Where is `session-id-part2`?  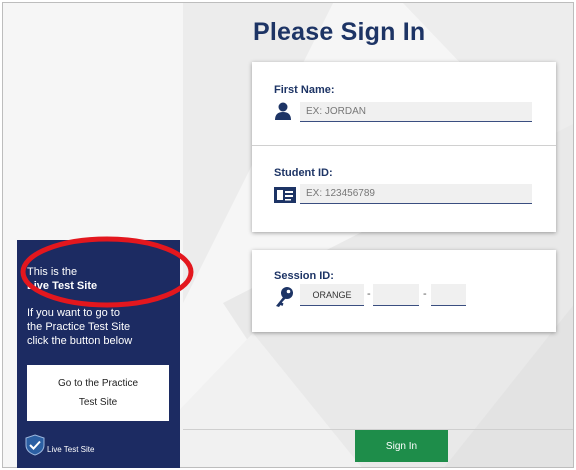
session-id-part2 is located at coordinates (396, 295).